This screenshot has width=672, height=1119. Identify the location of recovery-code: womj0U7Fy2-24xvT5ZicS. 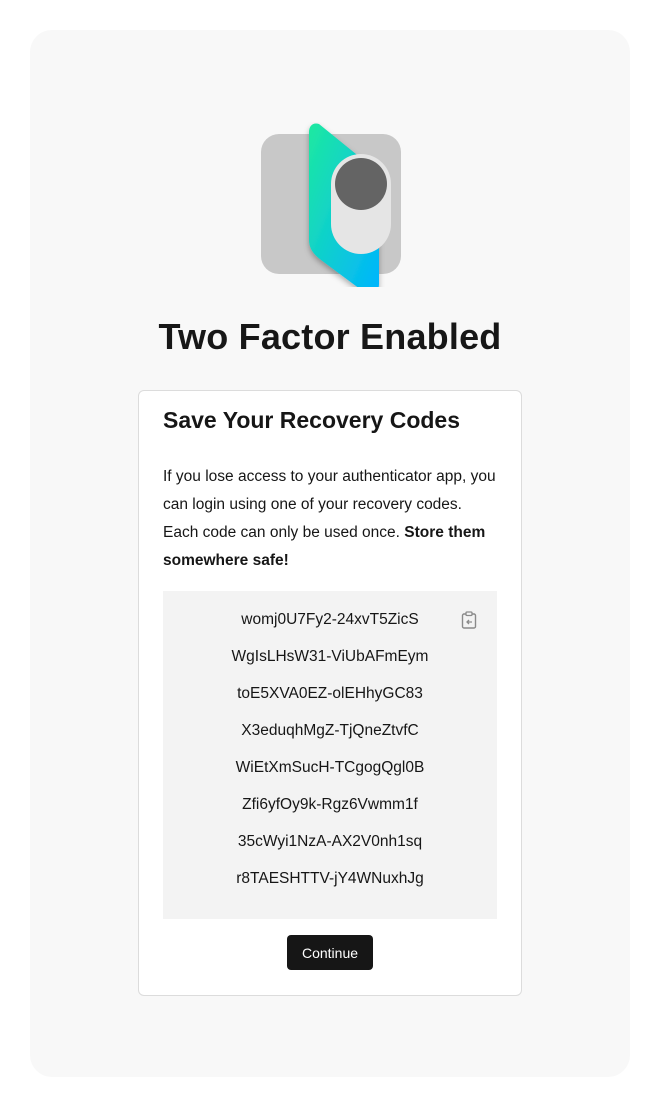
(330, 619).